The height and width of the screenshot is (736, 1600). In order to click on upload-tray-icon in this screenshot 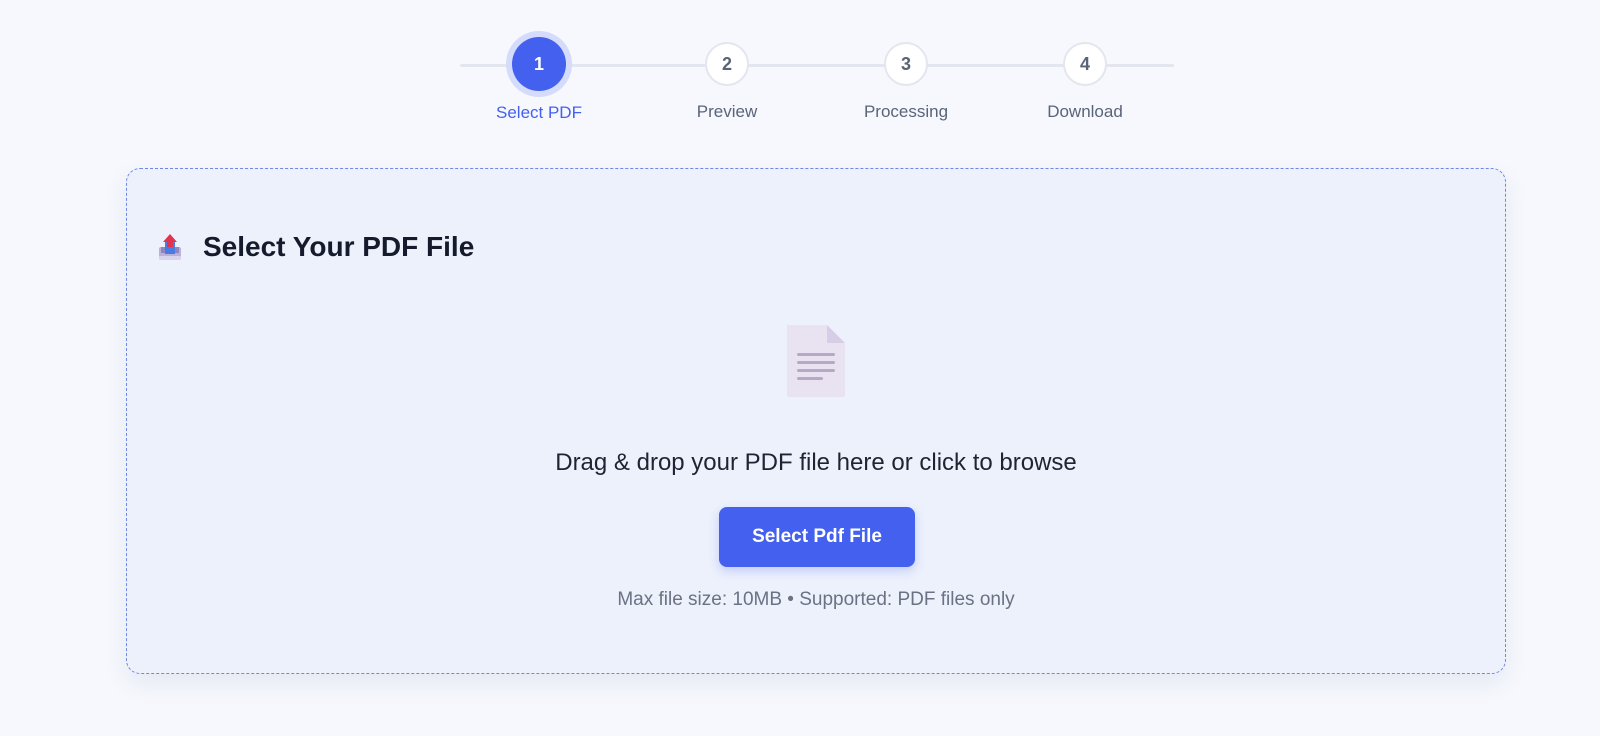, I will do `click(170, 247)`.